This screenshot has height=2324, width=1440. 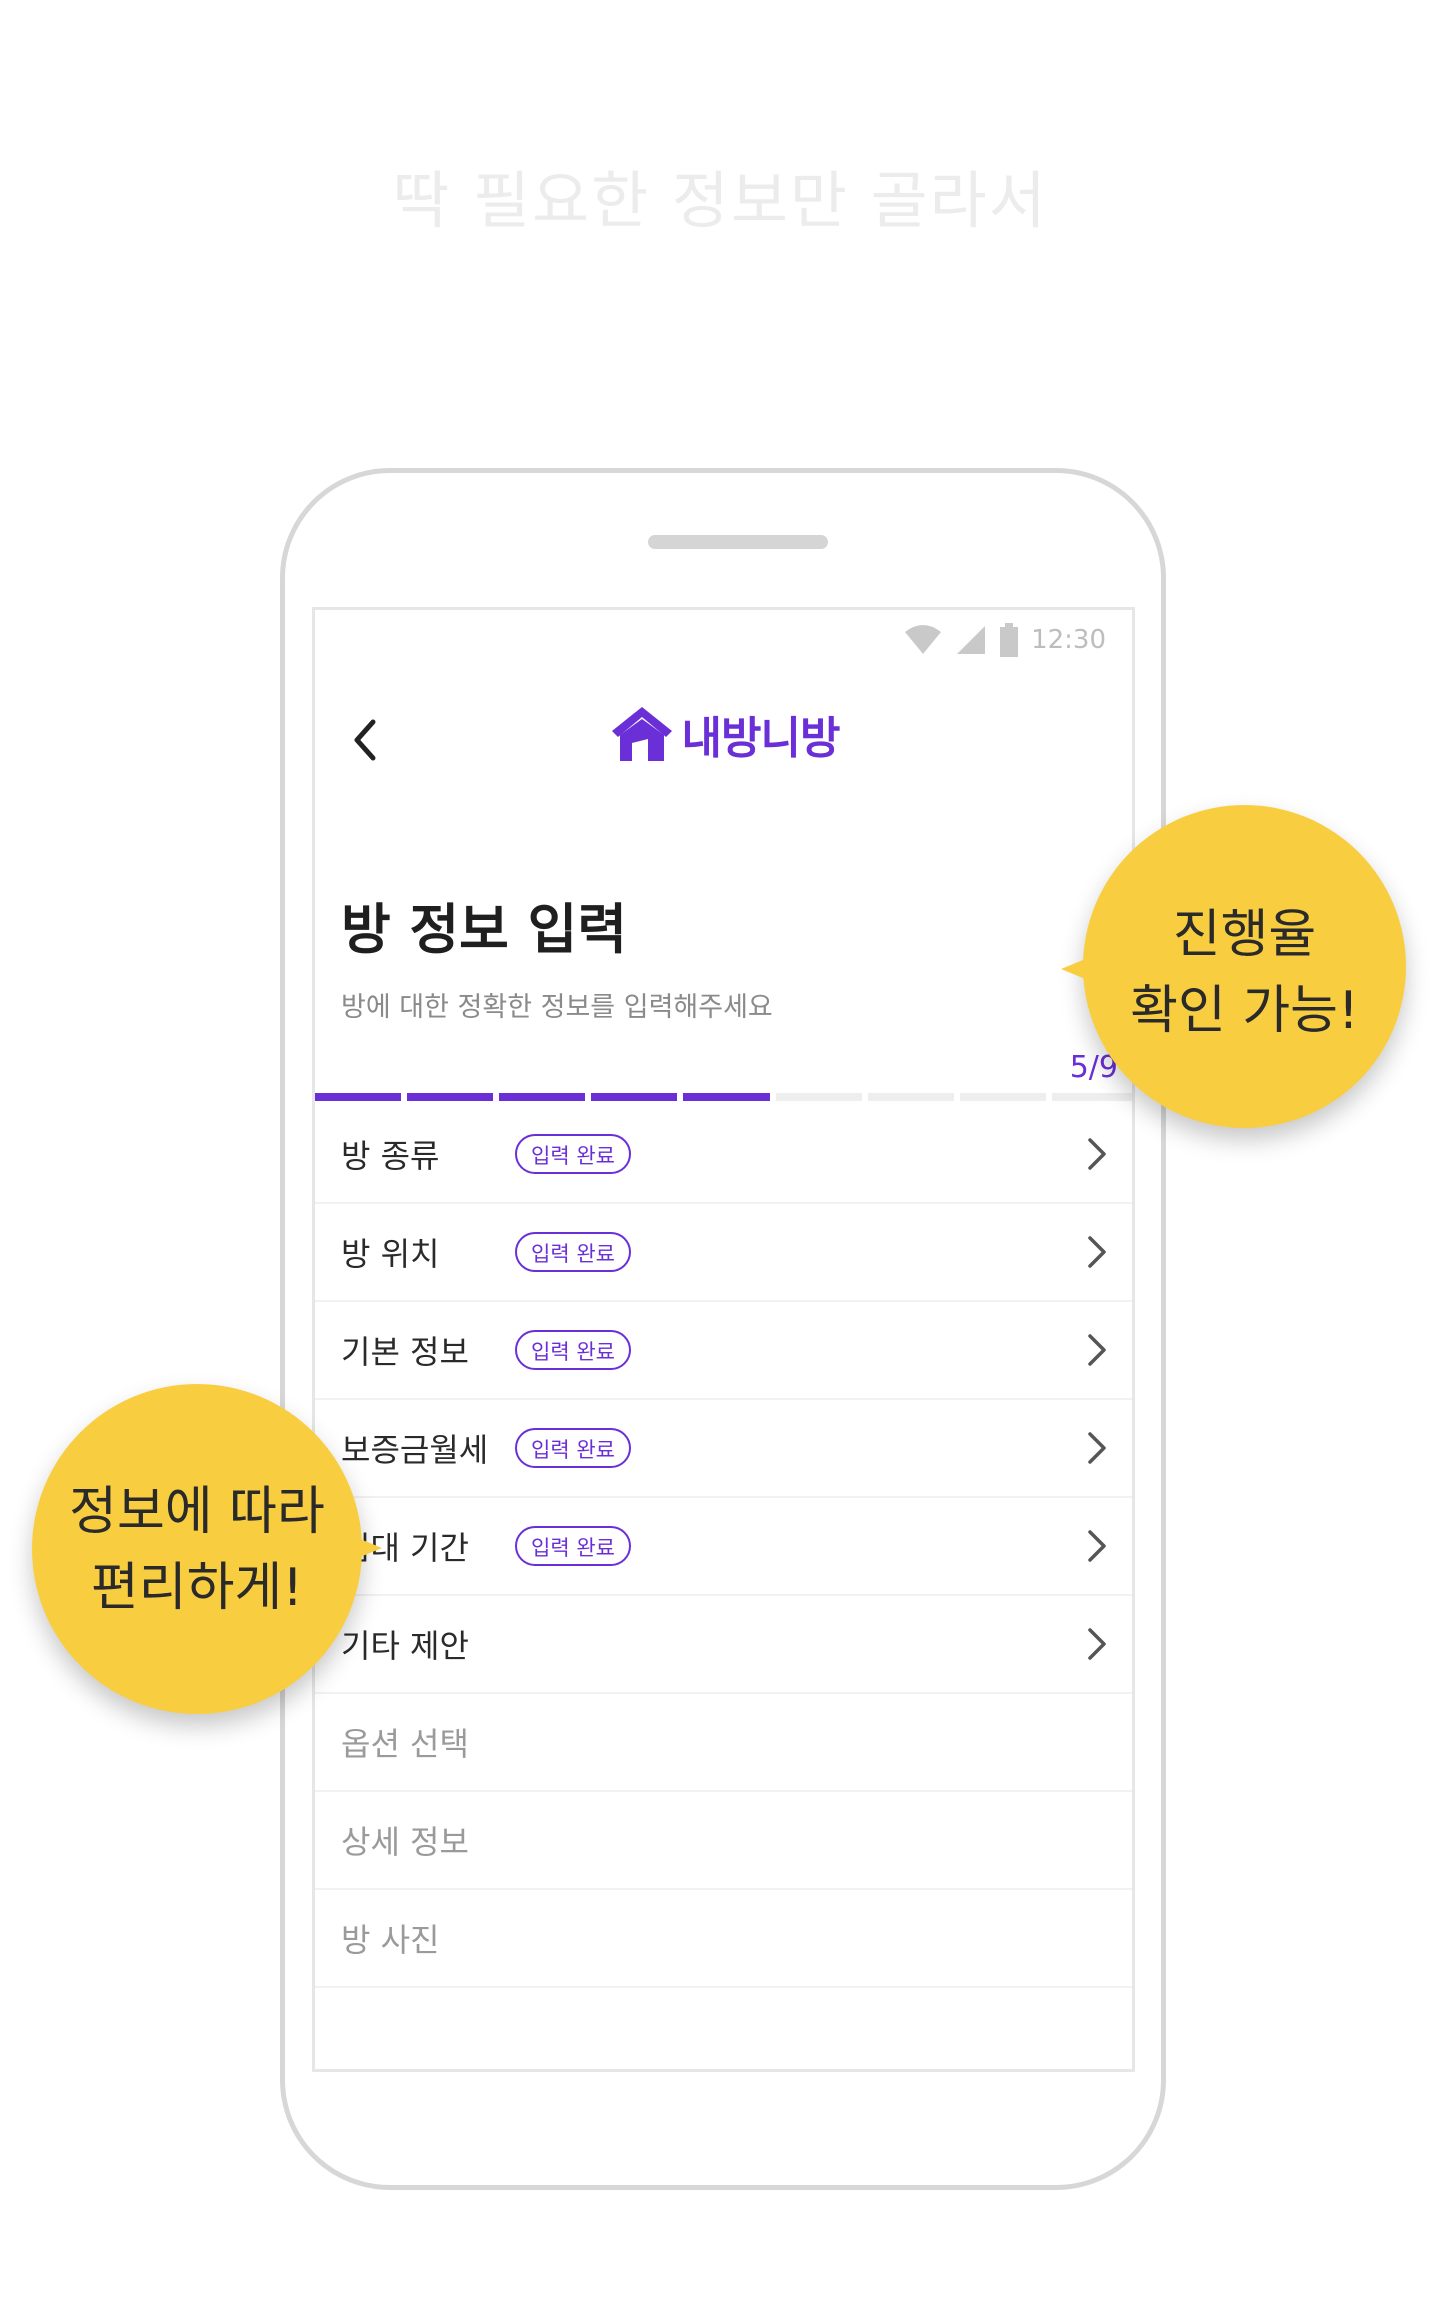 What do you see at coordinates (197, 1512) in the screenshot?
I see `callout-line: 정보에 따라` at bounding box center [197, 1512].